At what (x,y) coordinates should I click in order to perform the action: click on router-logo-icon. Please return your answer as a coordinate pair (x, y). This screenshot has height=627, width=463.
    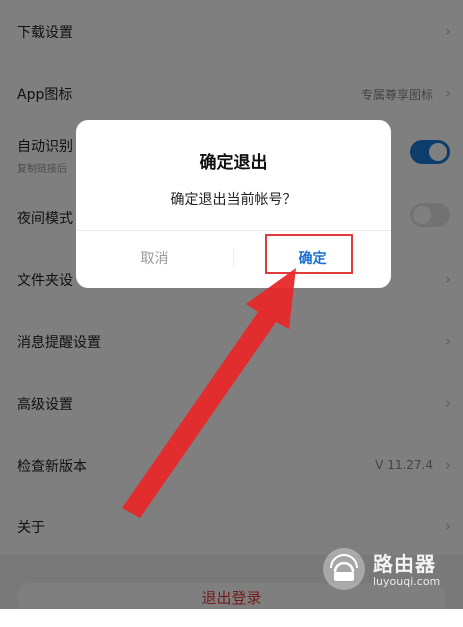
    Looking at the image, I should click on (344, 569).